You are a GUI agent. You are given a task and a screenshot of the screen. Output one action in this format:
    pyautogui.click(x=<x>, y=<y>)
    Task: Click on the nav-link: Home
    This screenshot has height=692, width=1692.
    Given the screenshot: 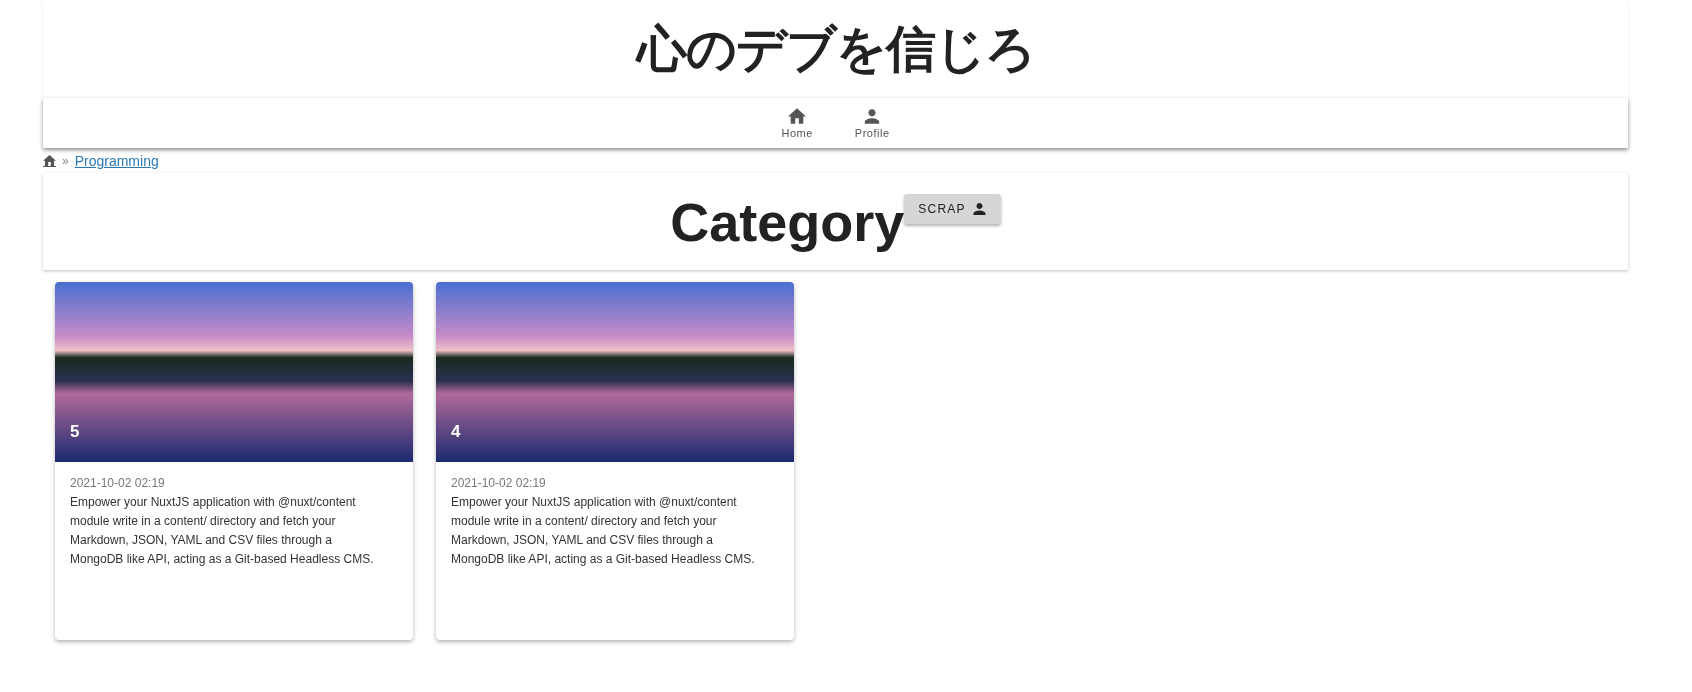 What is the action you would take?
    pyautogui.click(x=797, y=123)
    